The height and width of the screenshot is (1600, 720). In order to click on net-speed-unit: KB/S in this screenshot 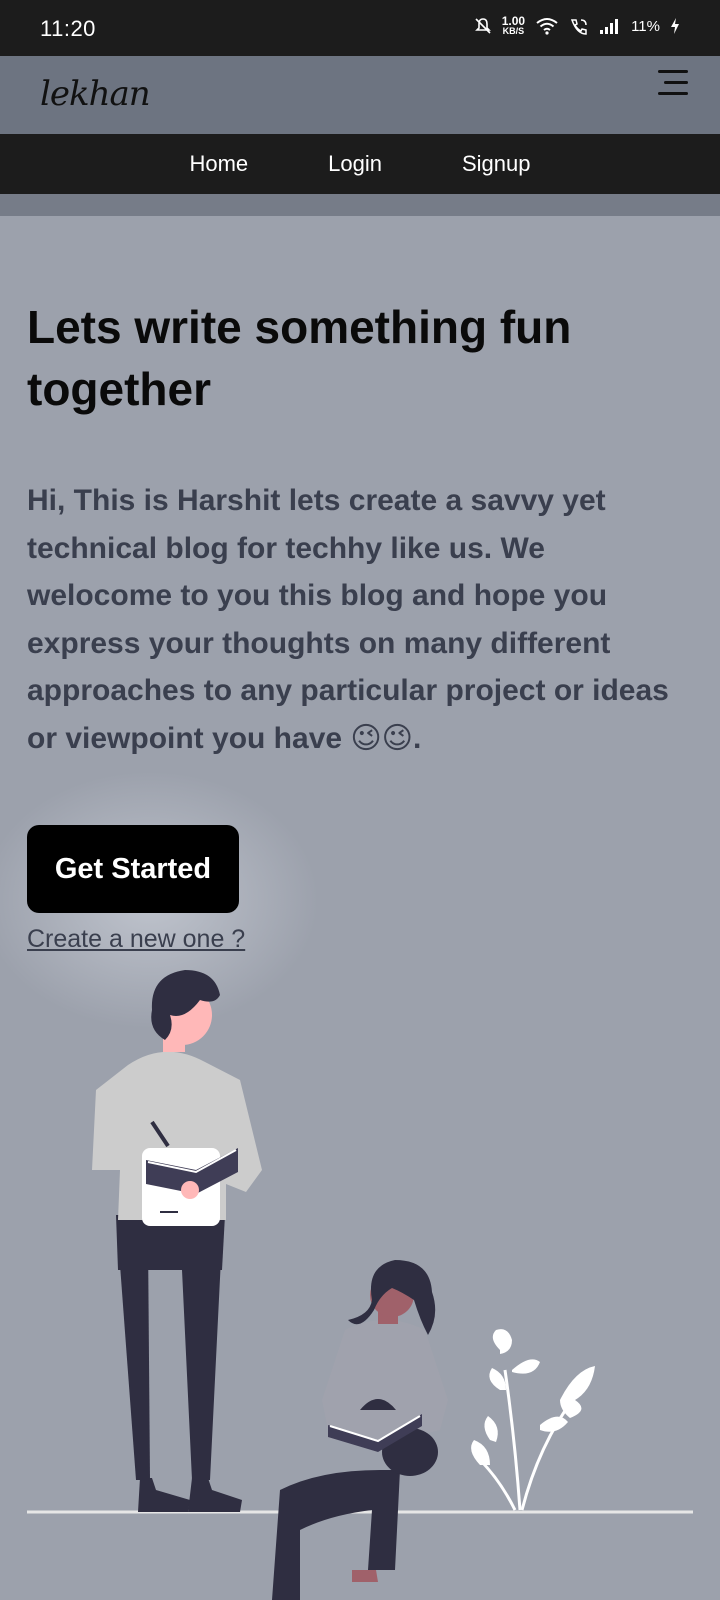, I will do `click(513, 31)`.